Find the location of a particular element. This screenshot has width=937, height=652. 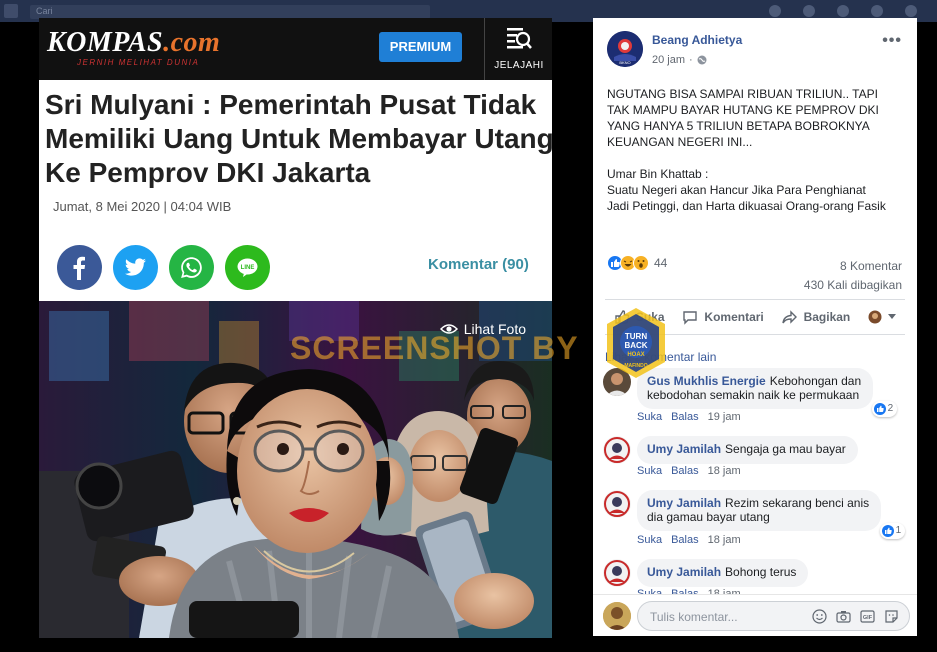

audience-selector is located at coordinates (882, 317).